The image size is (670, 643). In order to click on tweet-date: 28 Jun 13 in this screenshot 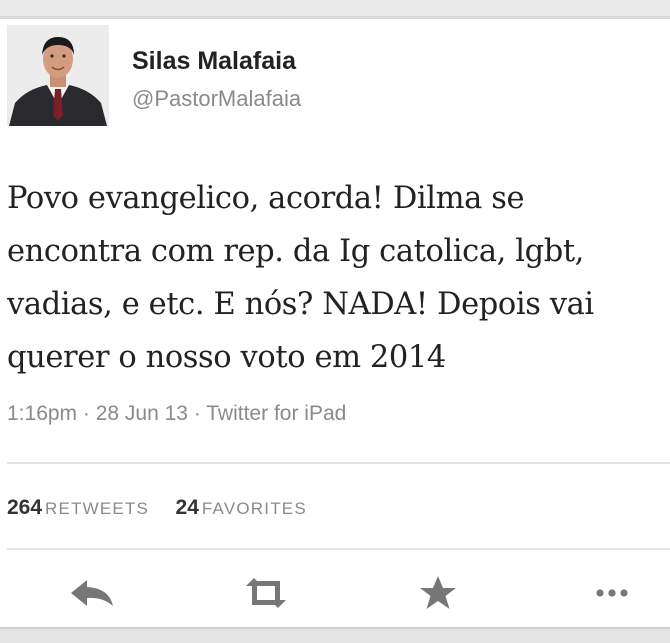, I will do `click(142, 413)`.